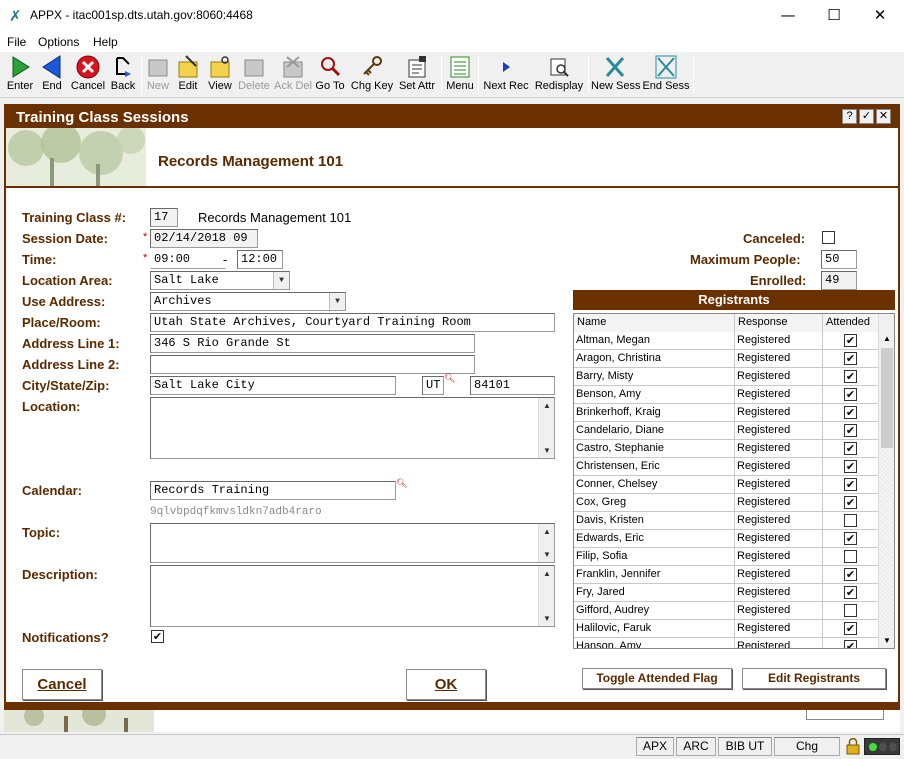 This screenshot has width=904, height=759. Describe the element at coordinates (883, 116) in the screenshot. I see `close-form-button: ✕` at that location.